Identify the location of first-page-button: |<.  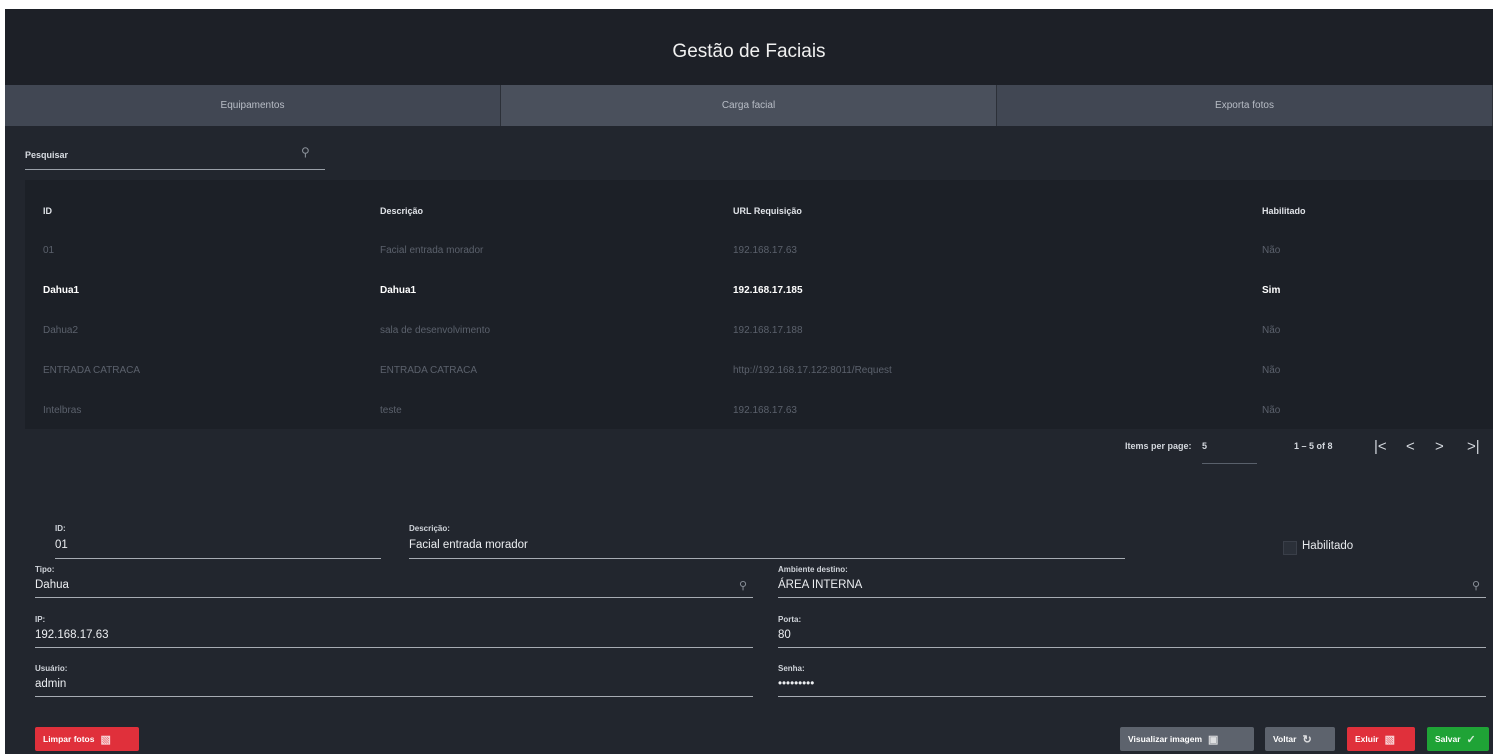
(1380, 446).